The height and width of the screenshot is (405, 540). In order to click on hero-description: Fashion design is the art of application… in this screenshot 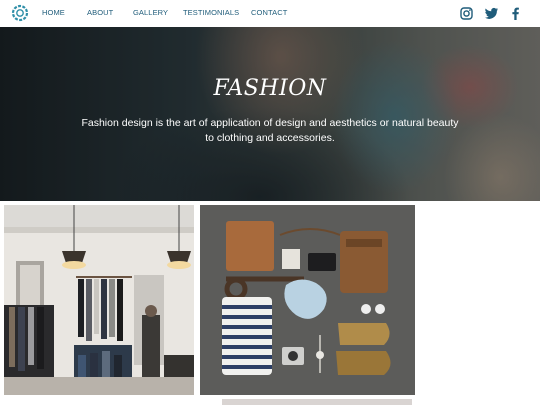, I will do `click(270, 130)`.